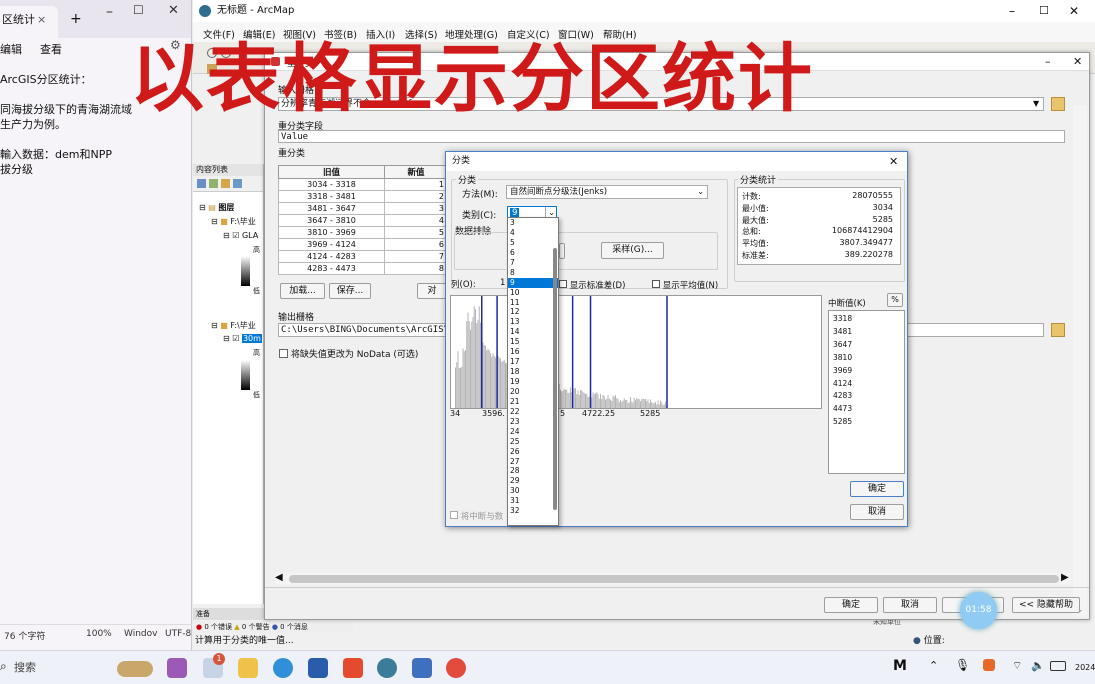 The image size is (1095, 684). What do you see at coordinates (318, 668) in the screenshot?
I see `word-icon` at bounding box center [318, 668].